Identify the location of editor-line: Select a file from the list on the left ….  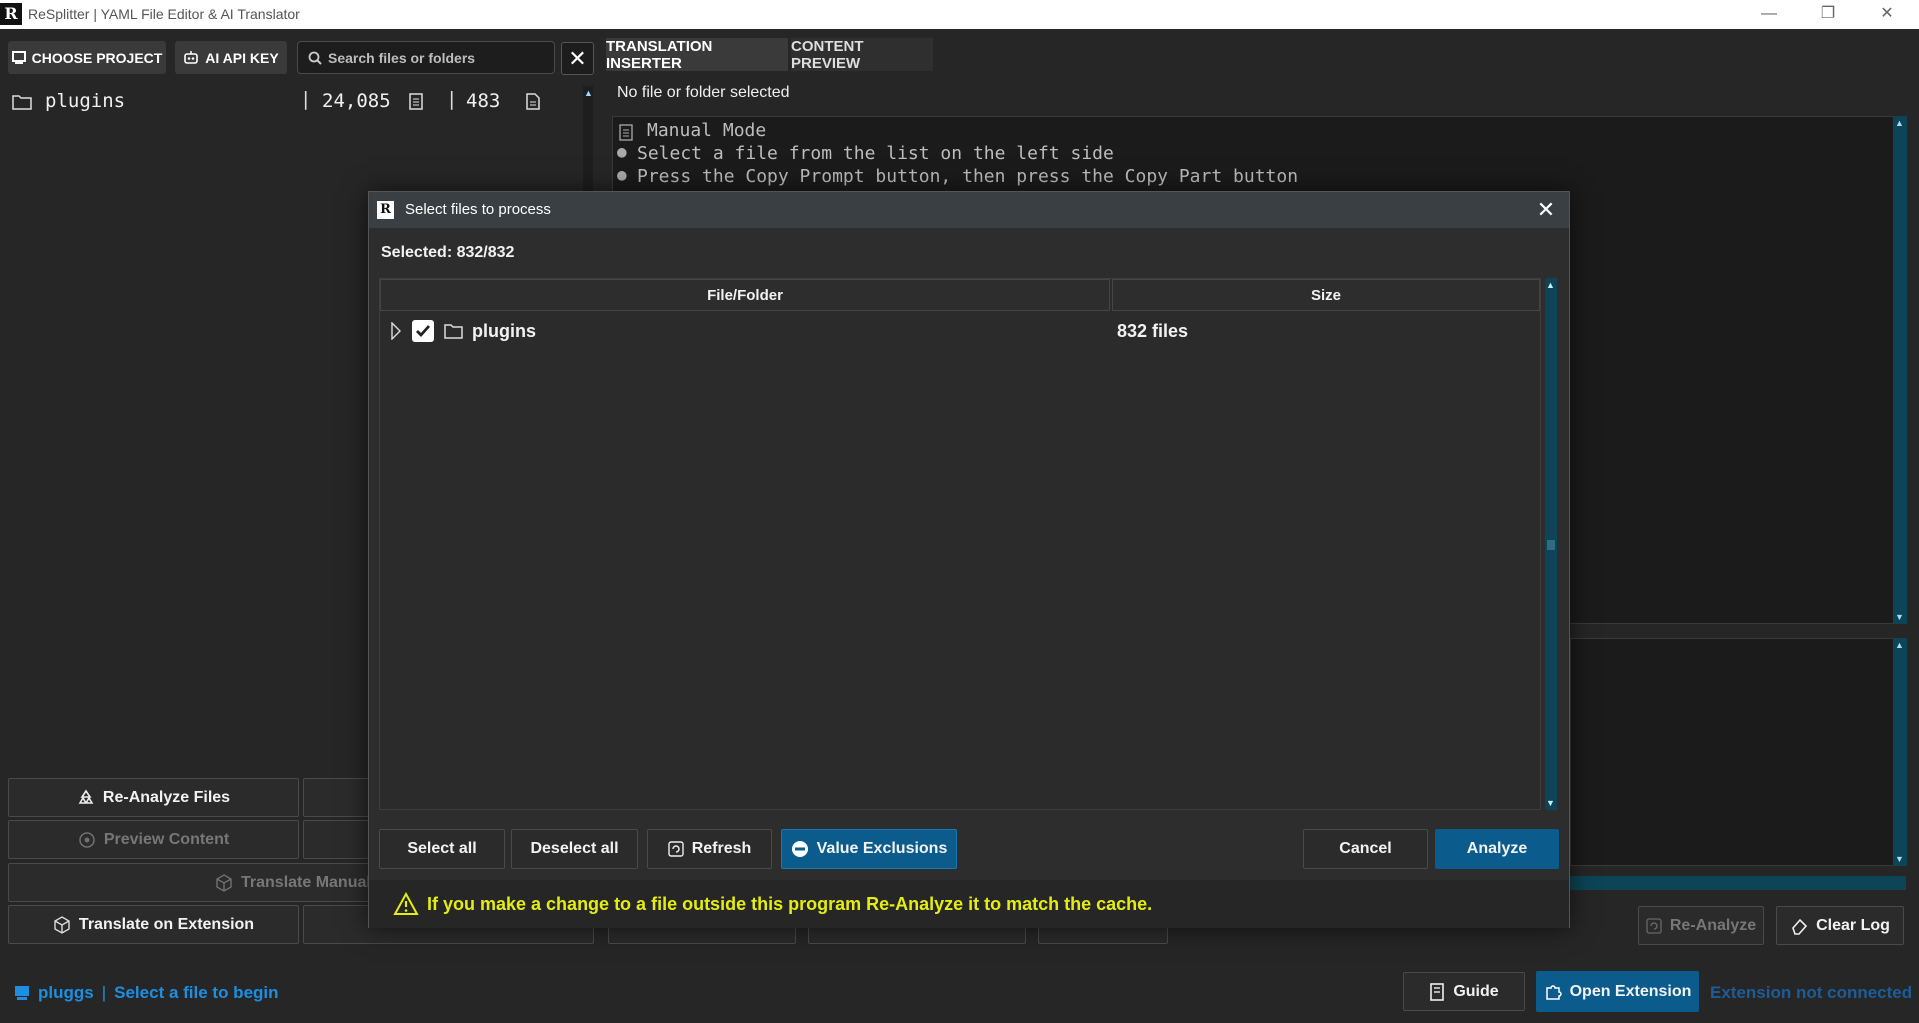
(875, 153).